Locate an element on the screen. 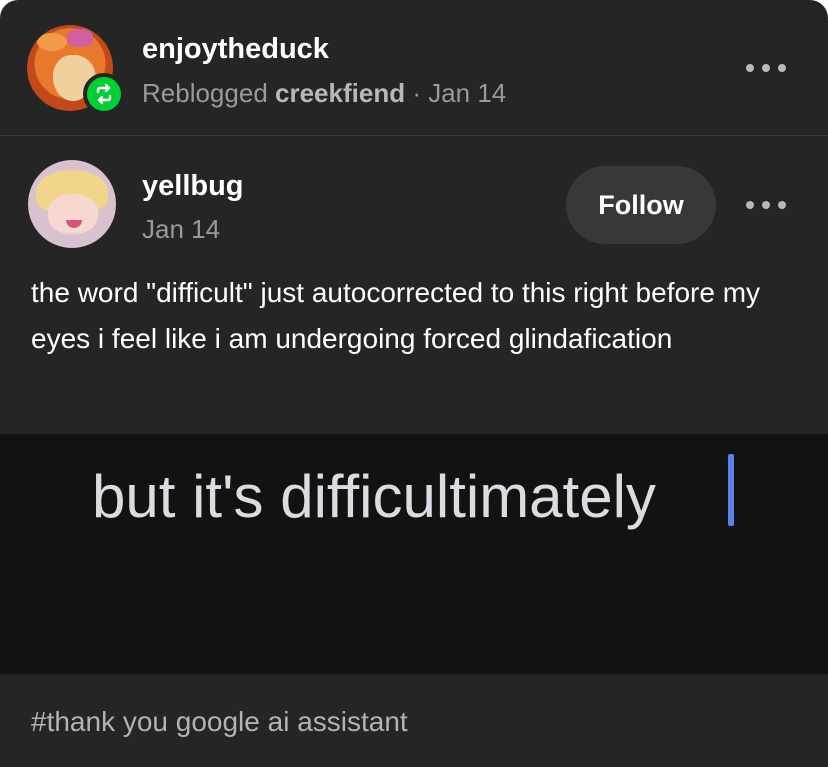 This screenshot has width=828, height=767. reblog-arrows-icon is located at coordinates (104, 94).